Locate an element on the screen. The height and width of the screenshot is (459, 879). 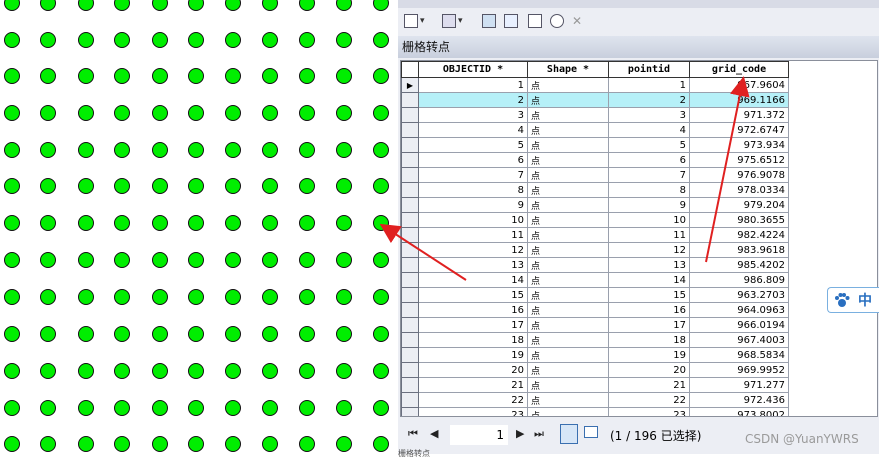
table-row: 13 点 13 985.4202 is located at coordinates (595, 265).